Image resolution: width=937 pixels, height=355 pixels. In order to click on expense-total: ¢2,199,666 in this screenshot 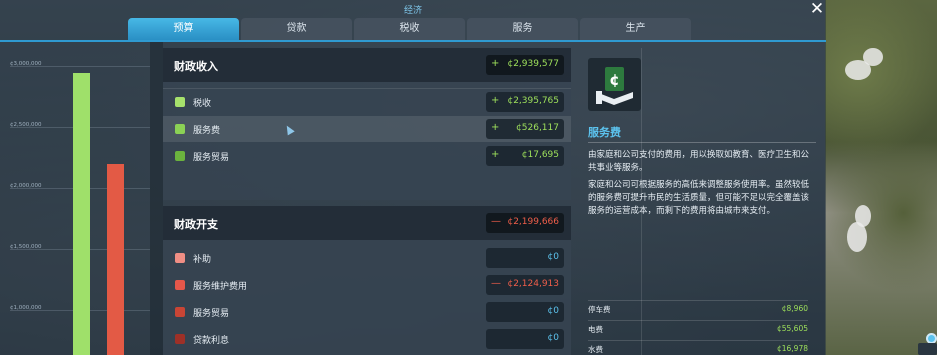, I will do `click(533, 222)`.